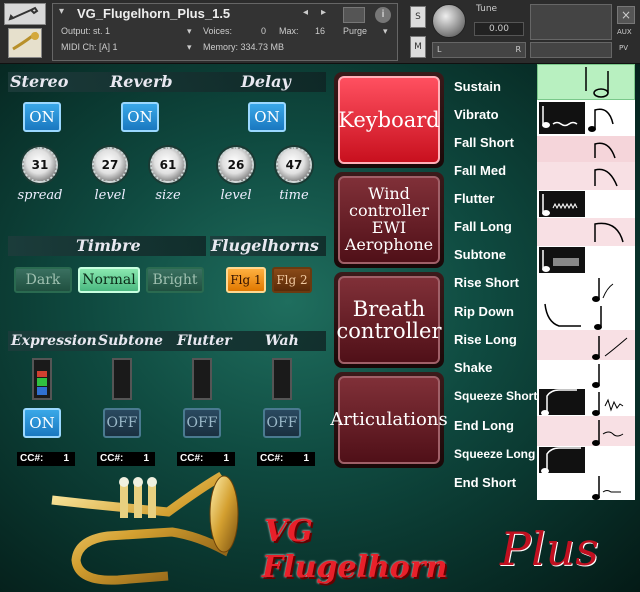  What do you see at coordinates (202, 423) in the screenshot?
I see `flutter-toggle-button: OFF` at bounding box center [202, 423].